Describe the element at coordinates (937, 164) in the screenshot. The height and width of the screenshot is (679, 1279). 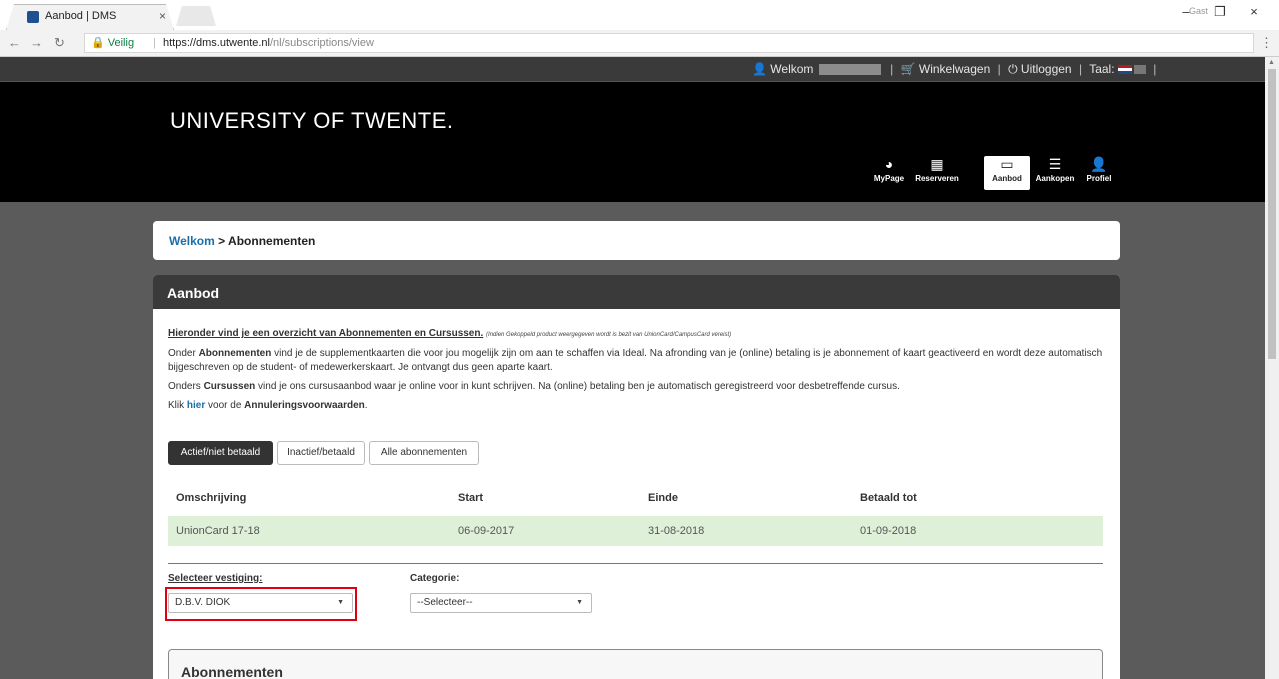
I see `calendar-icon: ▦` at that location.